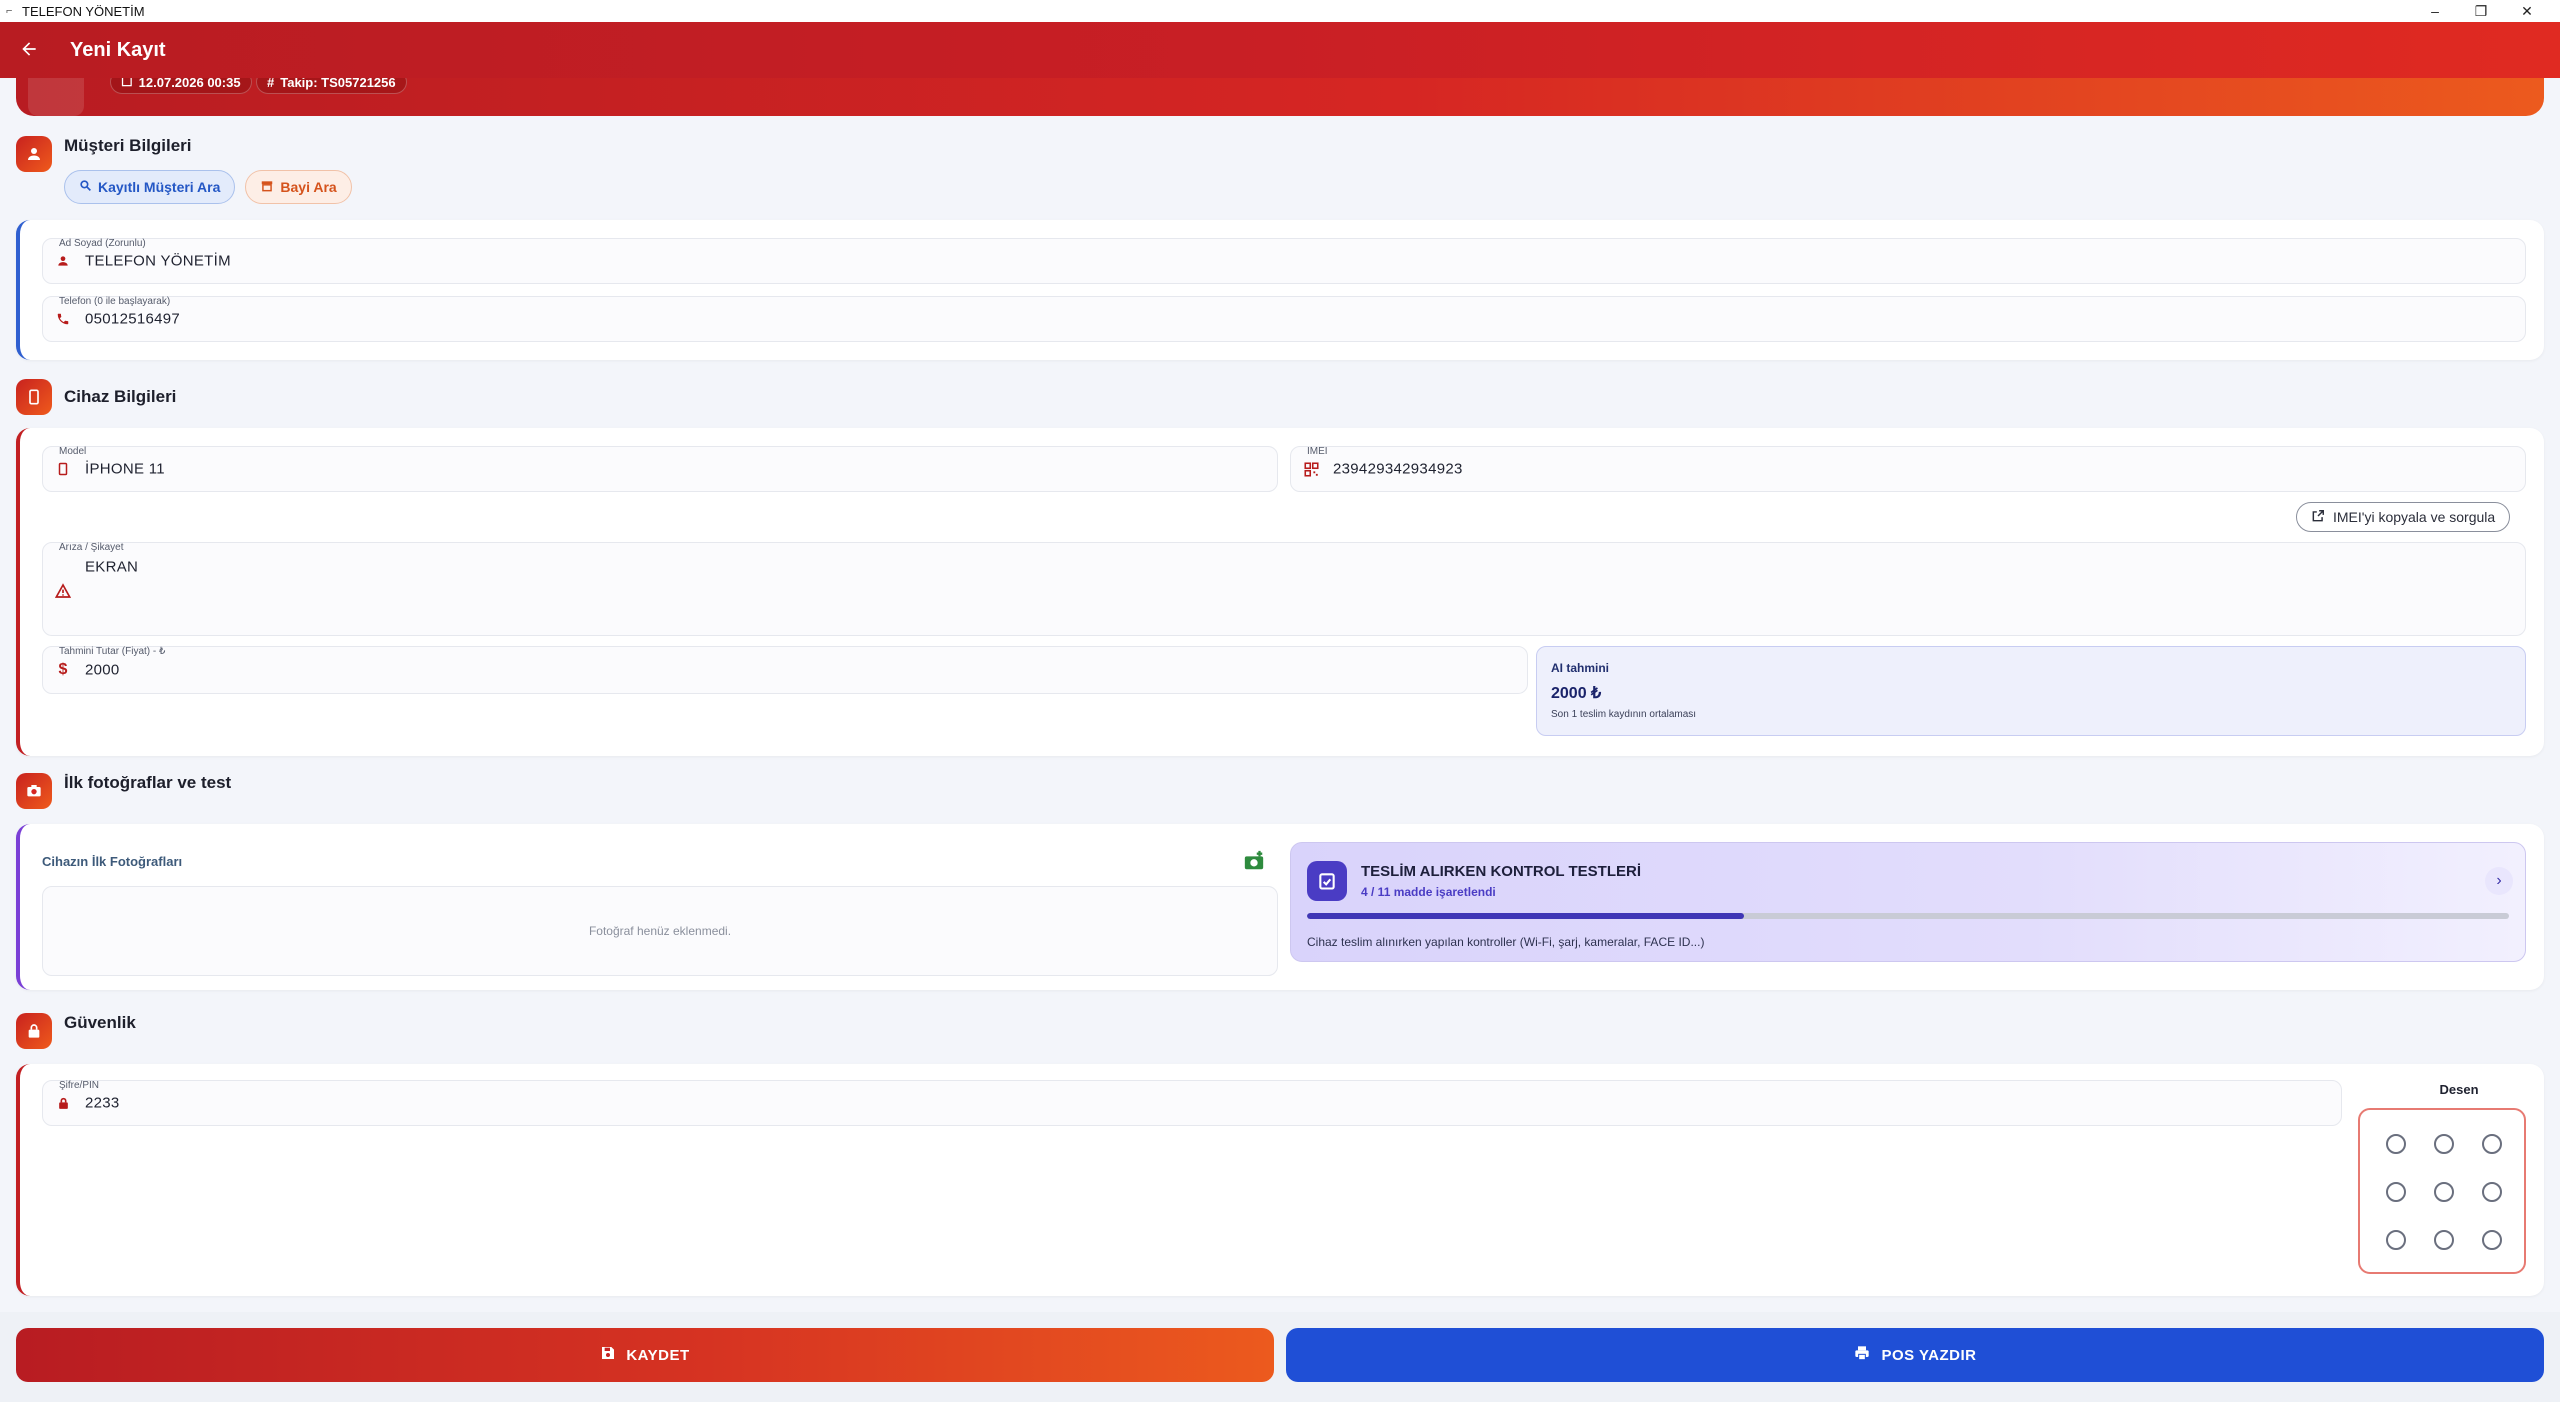 The height and width of the screenshot is (1402, 2560). I want to click on search-dealer-button: Bayi Ara, so click(298, 187).